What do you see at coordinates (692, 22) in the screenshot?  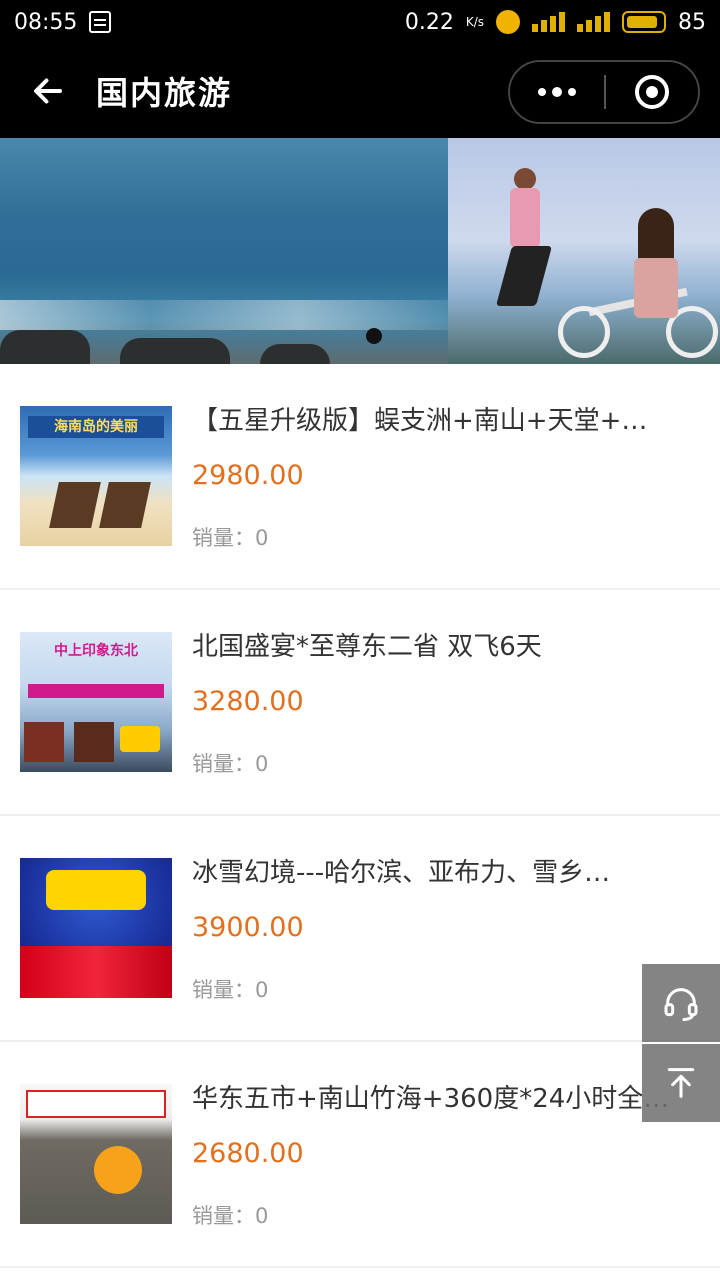 I see `battery-level: 85` at bounding box center [692, 22].